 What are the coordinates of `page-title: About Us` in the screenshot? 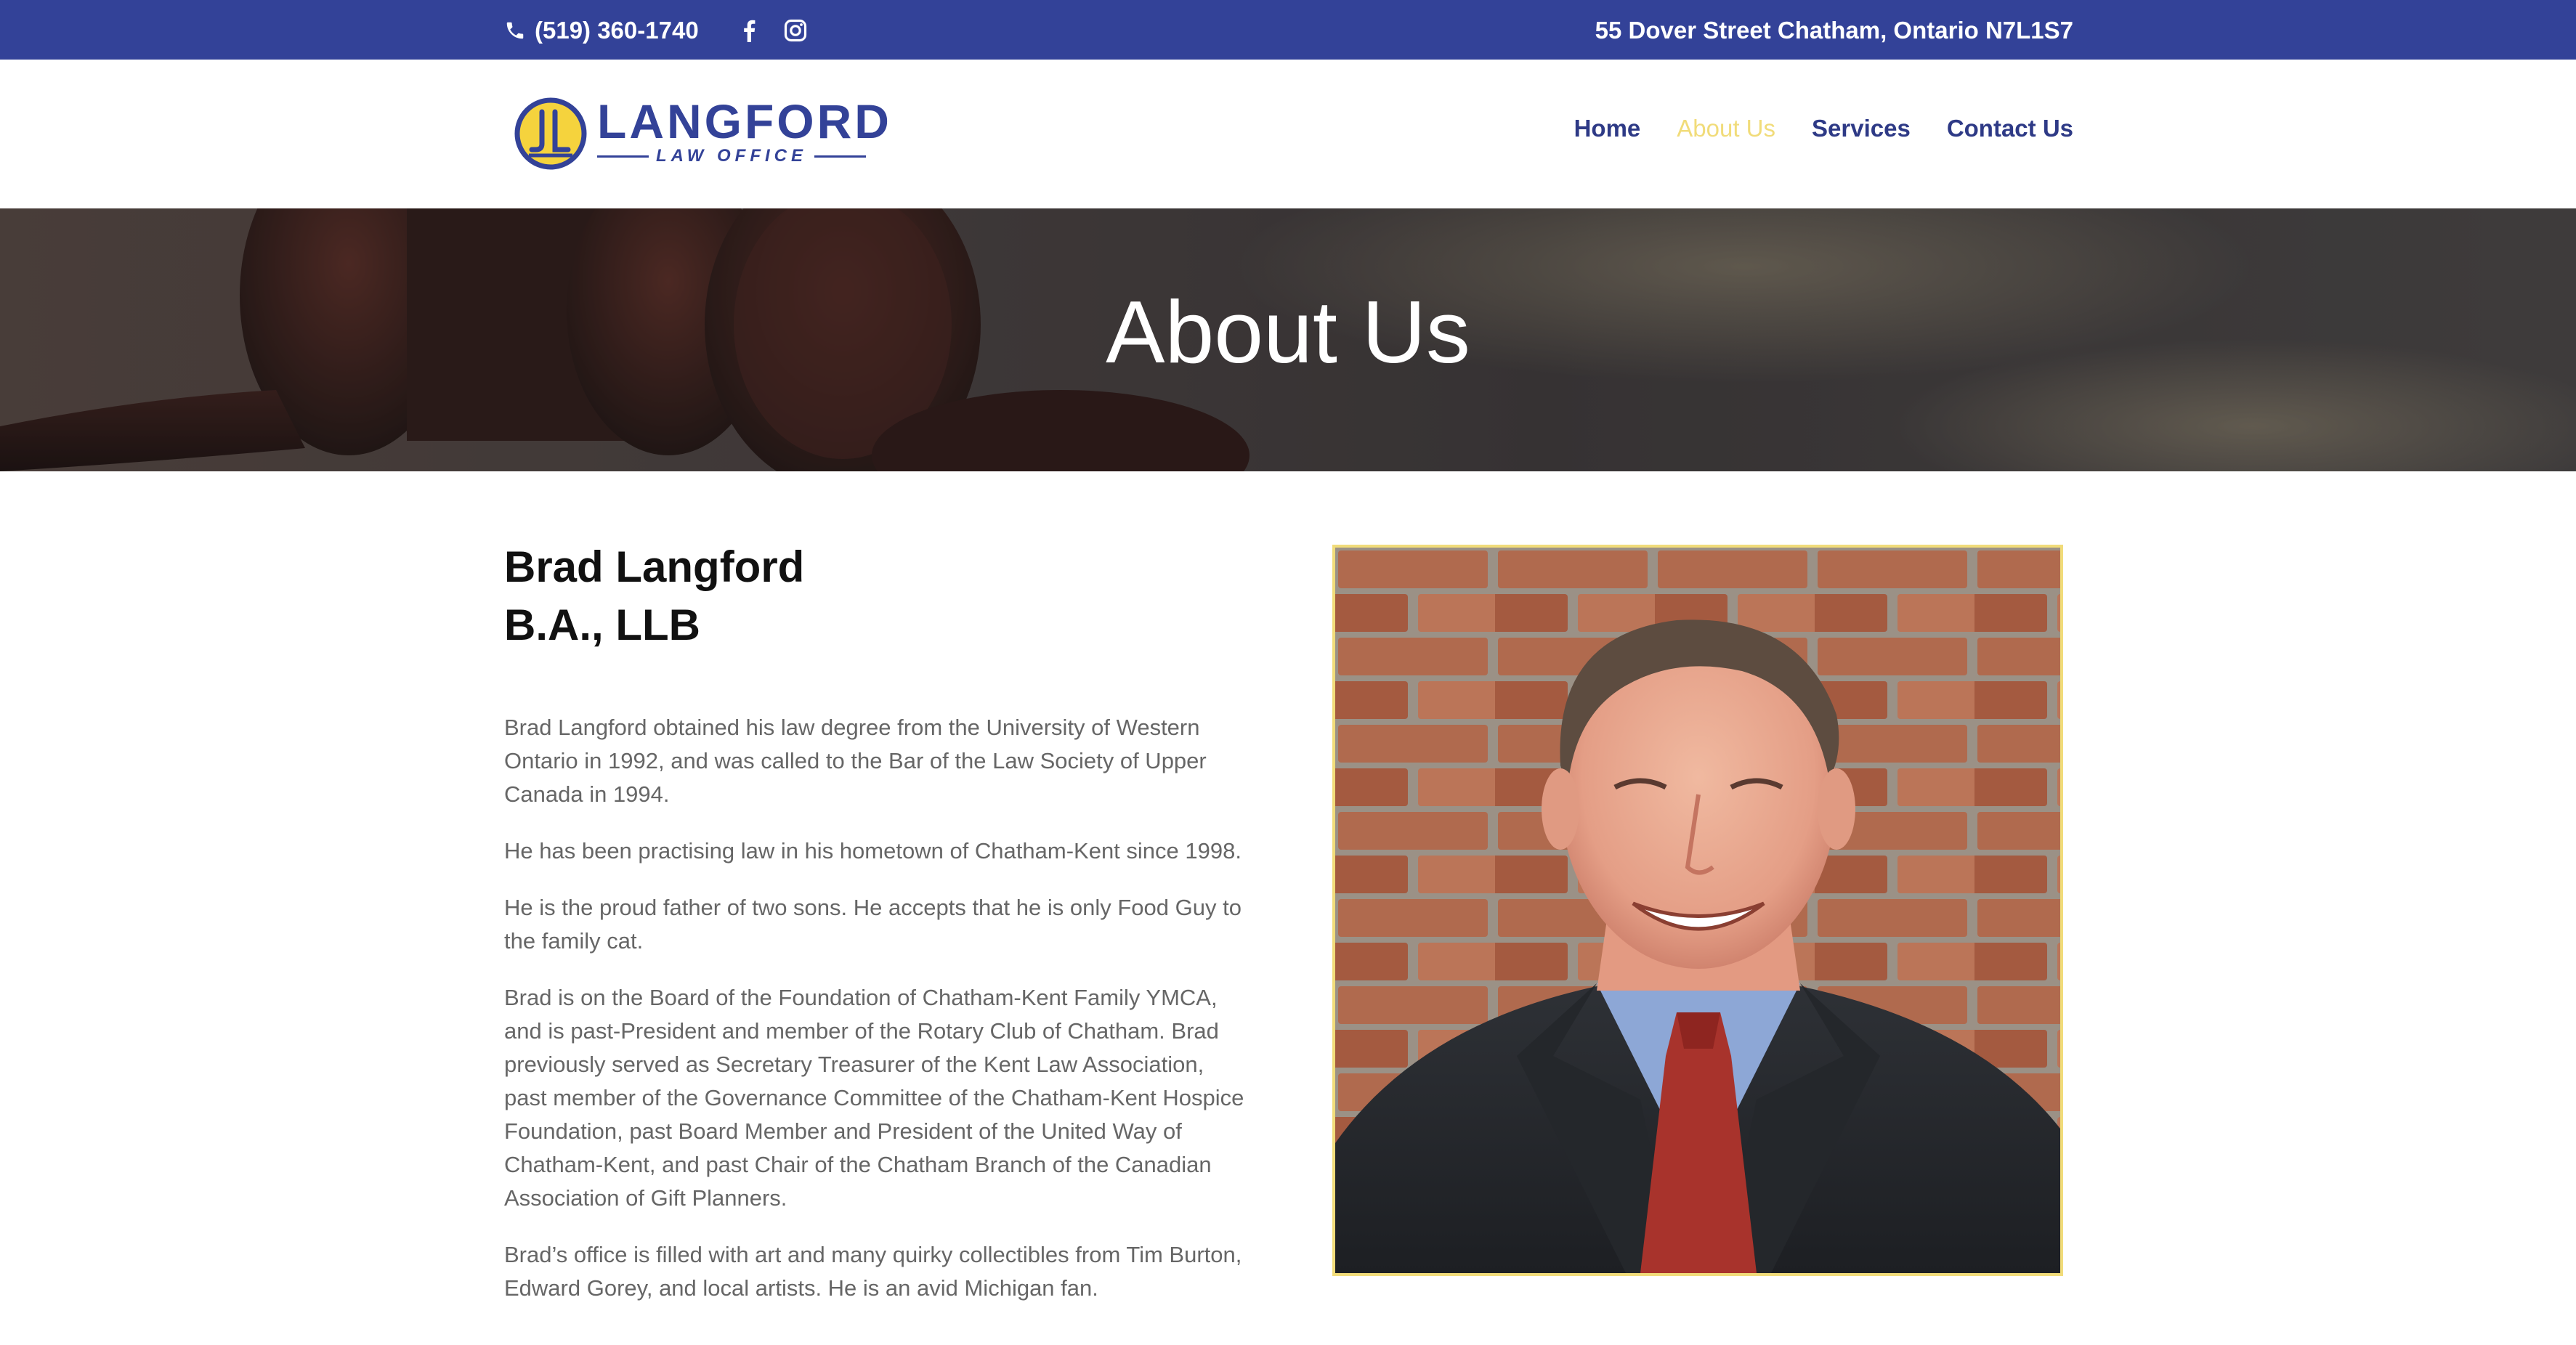 It's located at (1288, 332).